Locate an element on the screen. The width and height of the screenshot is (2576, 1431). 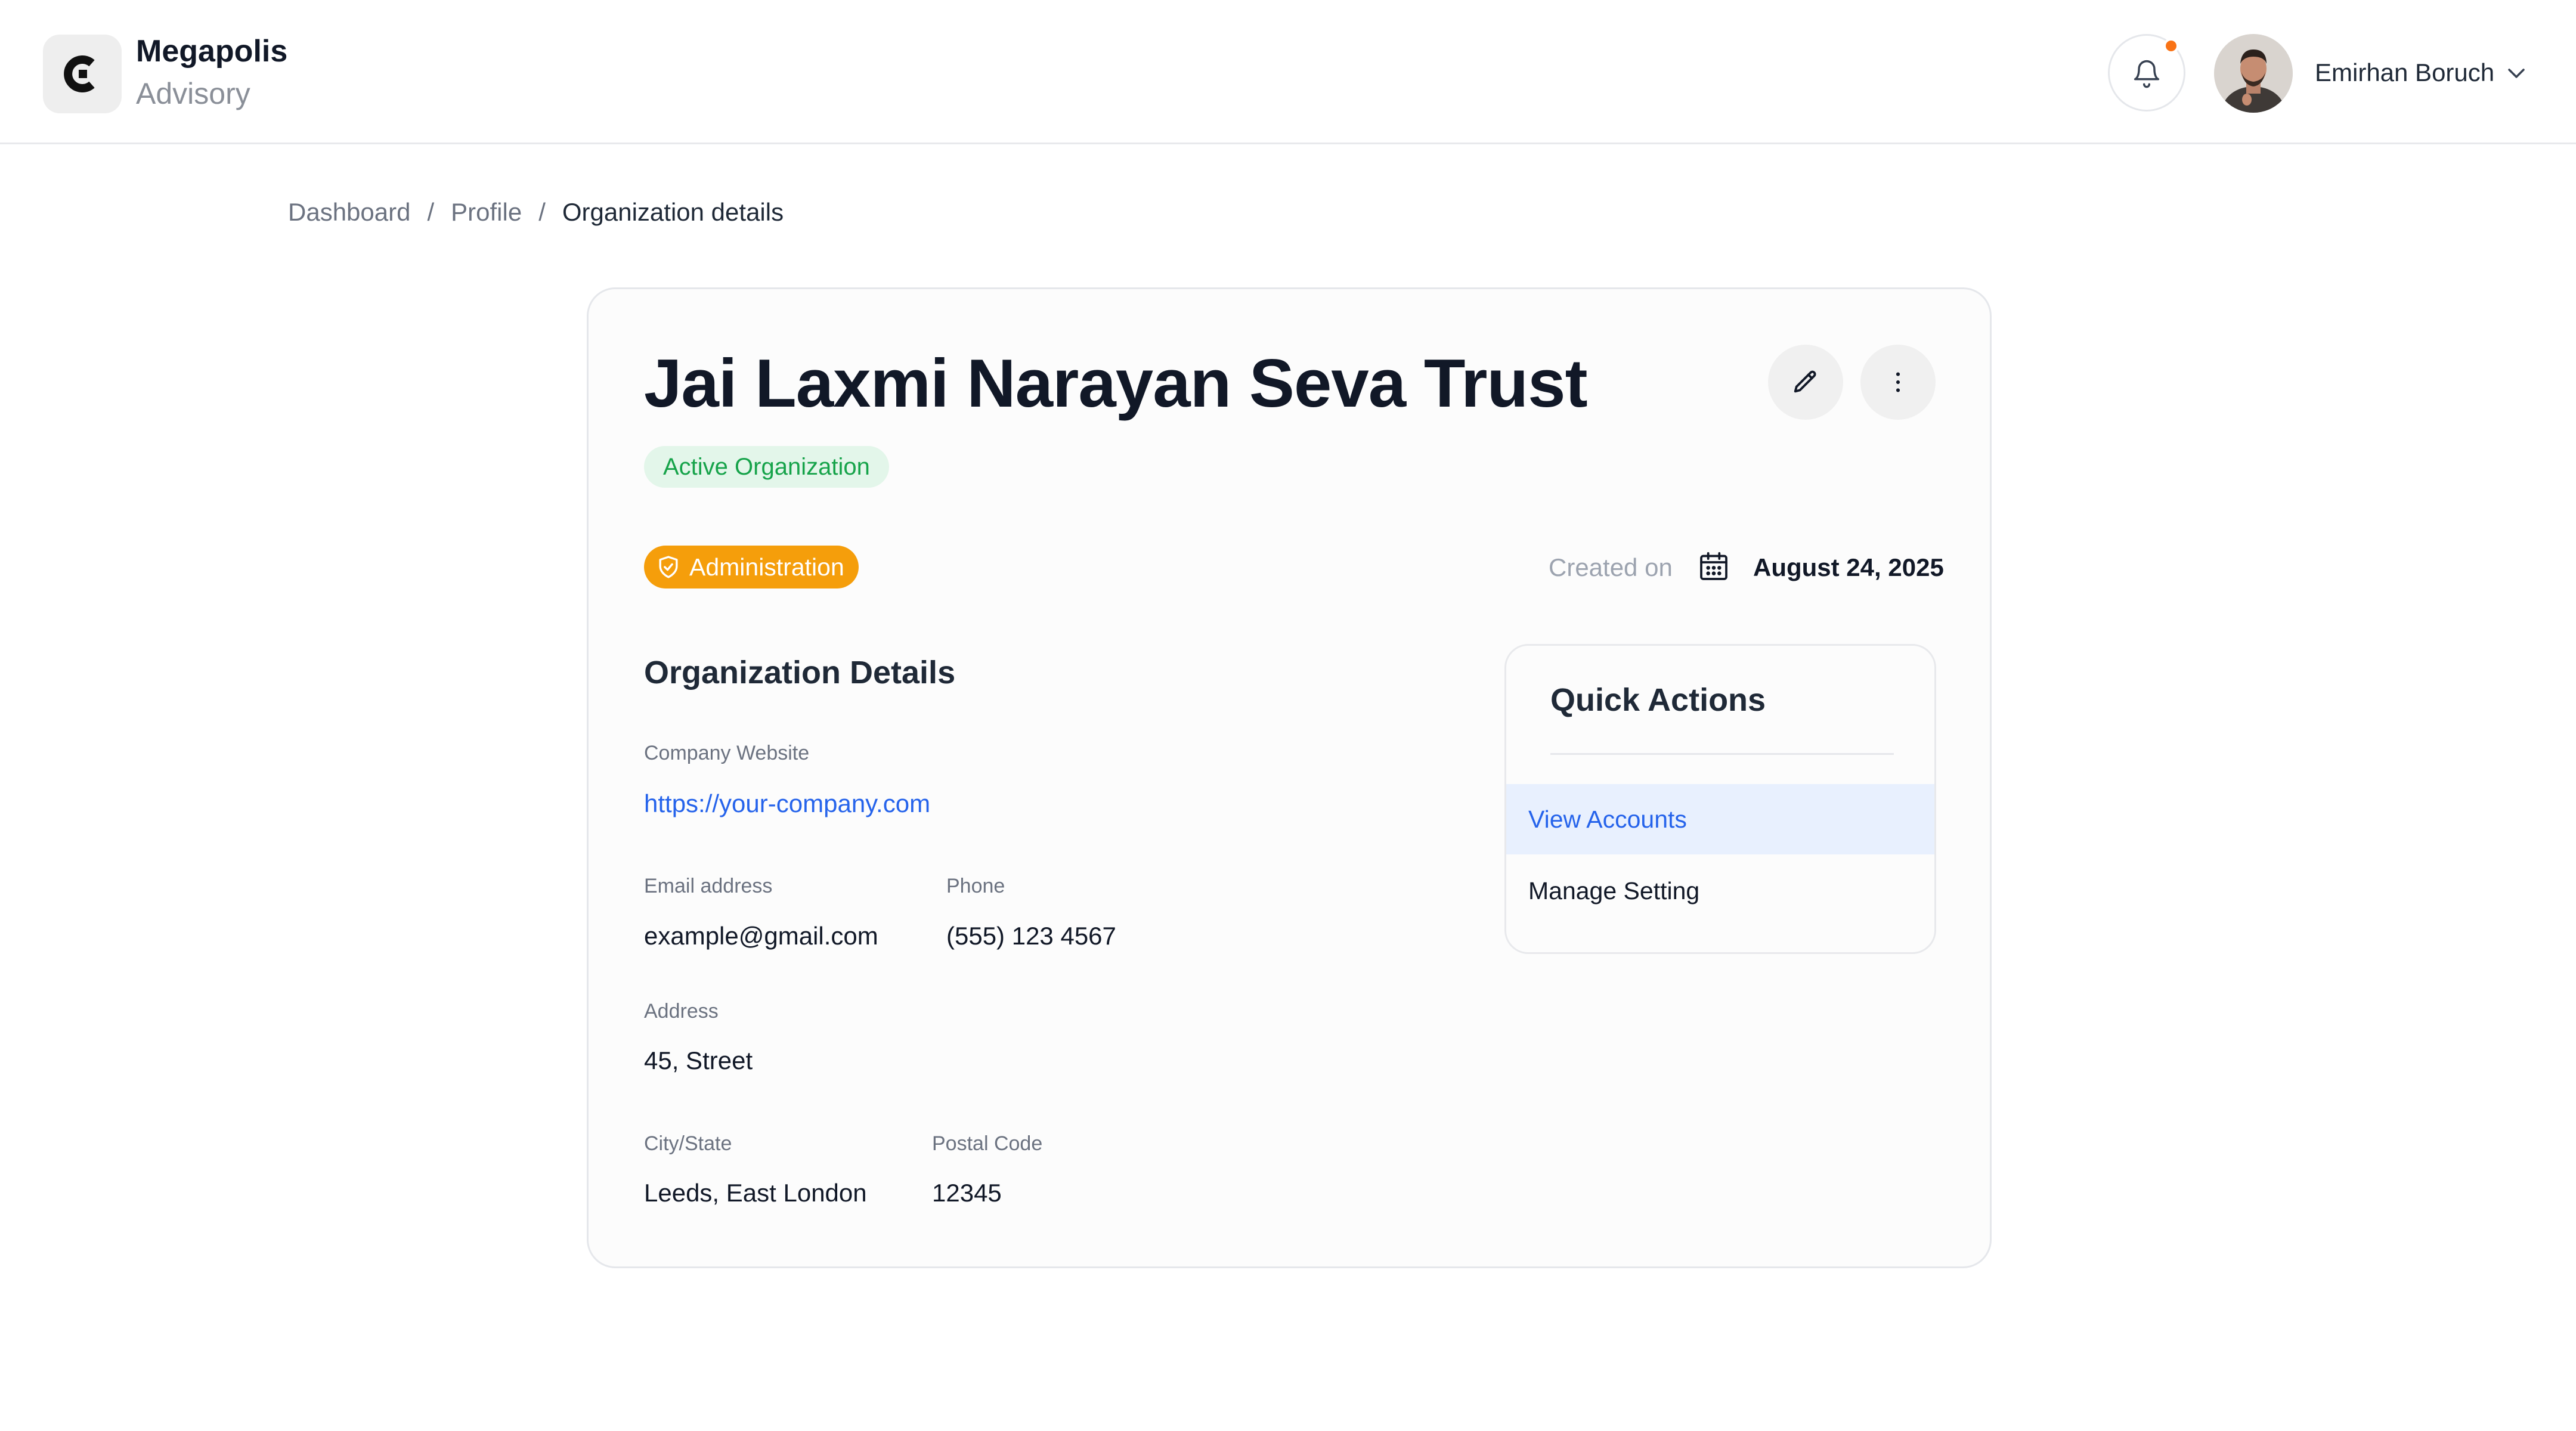
user-avatar-image is located at coordinates (2254, 73).